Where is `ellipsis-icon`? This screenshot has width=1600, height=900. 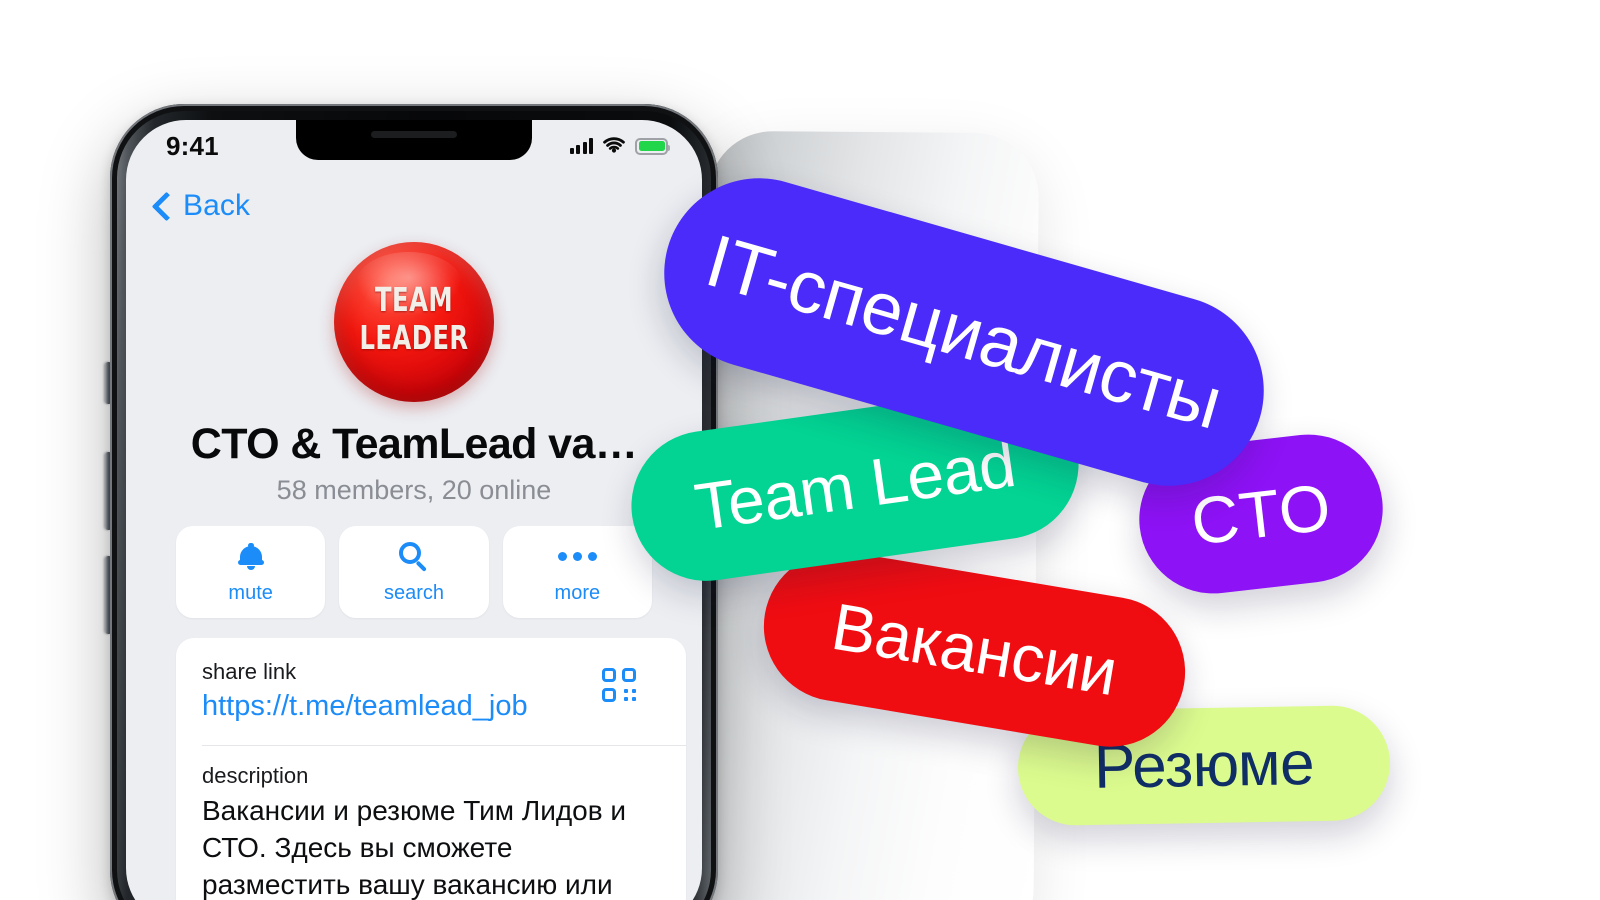
ellipsis-icon is located at coordinates (577, 557).